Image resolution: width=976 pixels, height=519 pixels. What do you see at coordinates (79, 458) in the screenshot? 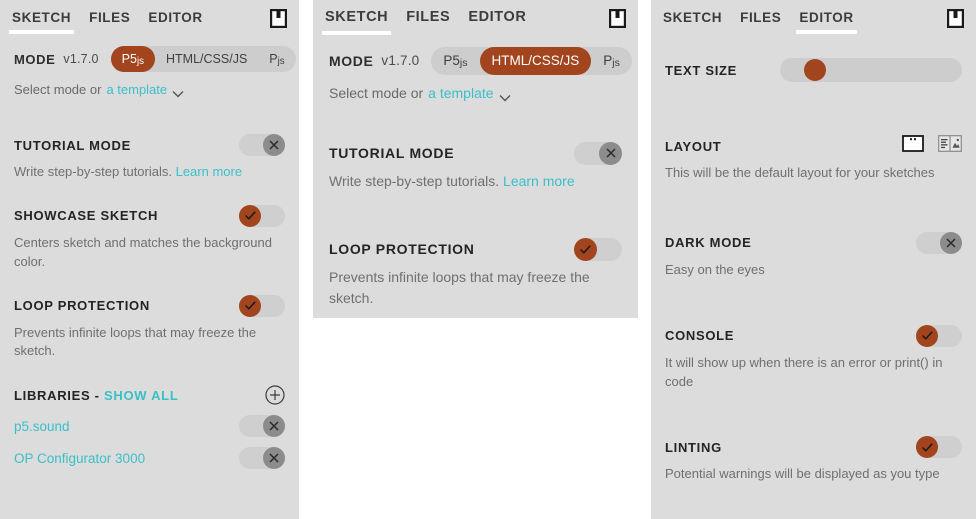
I see `library-name: OP Configurator 3000` at bounding box center [79, 458].